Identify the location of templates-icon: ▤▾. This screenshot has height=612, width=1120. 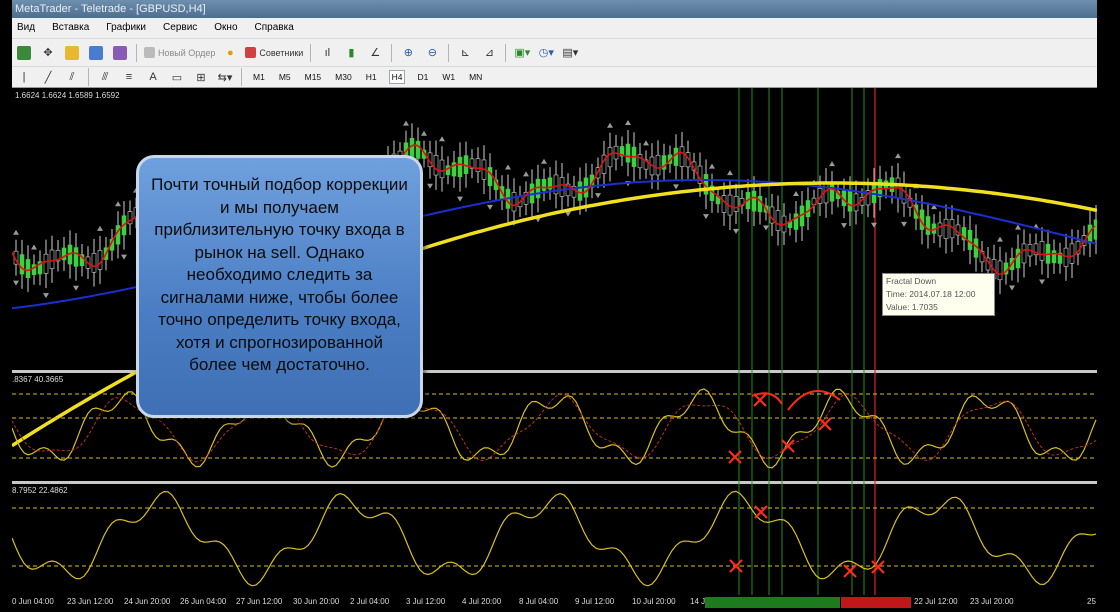
(570, 53).